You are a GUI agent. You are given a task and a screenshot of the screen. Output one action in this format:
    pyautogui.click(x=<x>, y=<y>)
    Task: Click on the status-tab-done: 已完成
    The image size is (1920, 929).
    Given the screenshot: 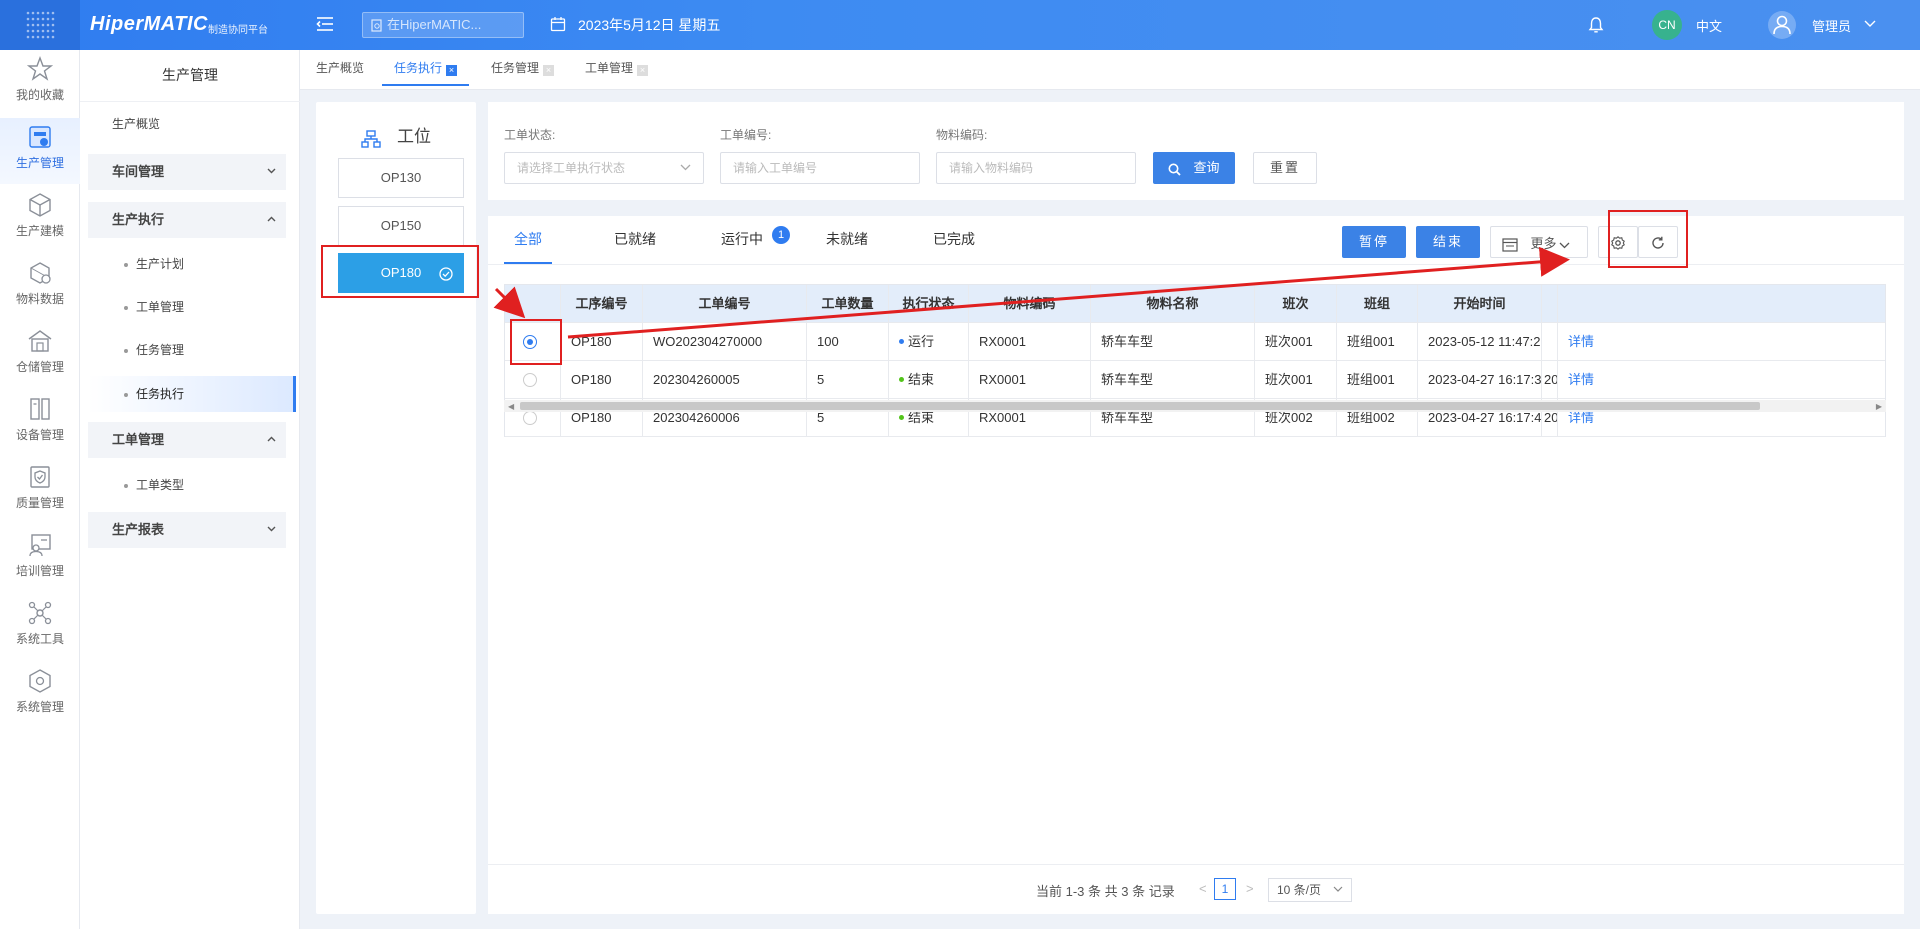 What is the action you would take?
    pyautogui.click(x=954, y=240)
    